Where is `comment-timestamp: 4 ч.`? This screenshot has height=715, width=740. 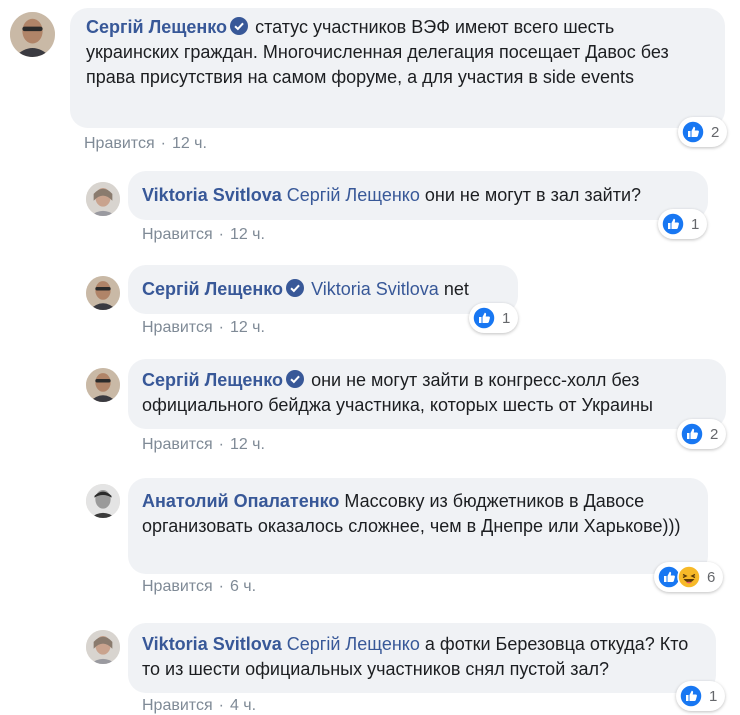
comment-timestamp: 4 ч. is located at coordinates (243, 705).